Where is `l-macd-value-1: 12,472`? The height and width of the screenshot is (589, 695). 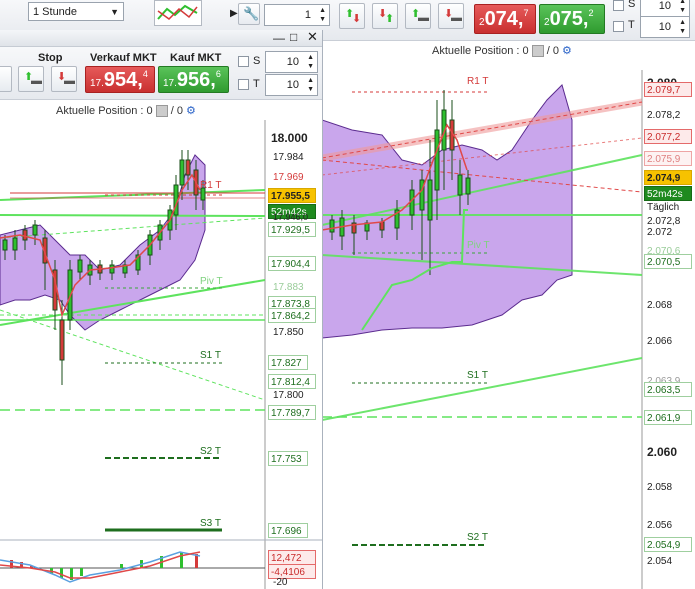
l-macd-value-1: 12,472 is located at coordinates (292, 557).